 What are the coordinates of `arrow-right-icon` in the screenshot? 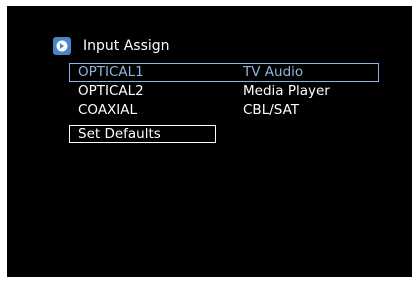 It's located at (62, 46).